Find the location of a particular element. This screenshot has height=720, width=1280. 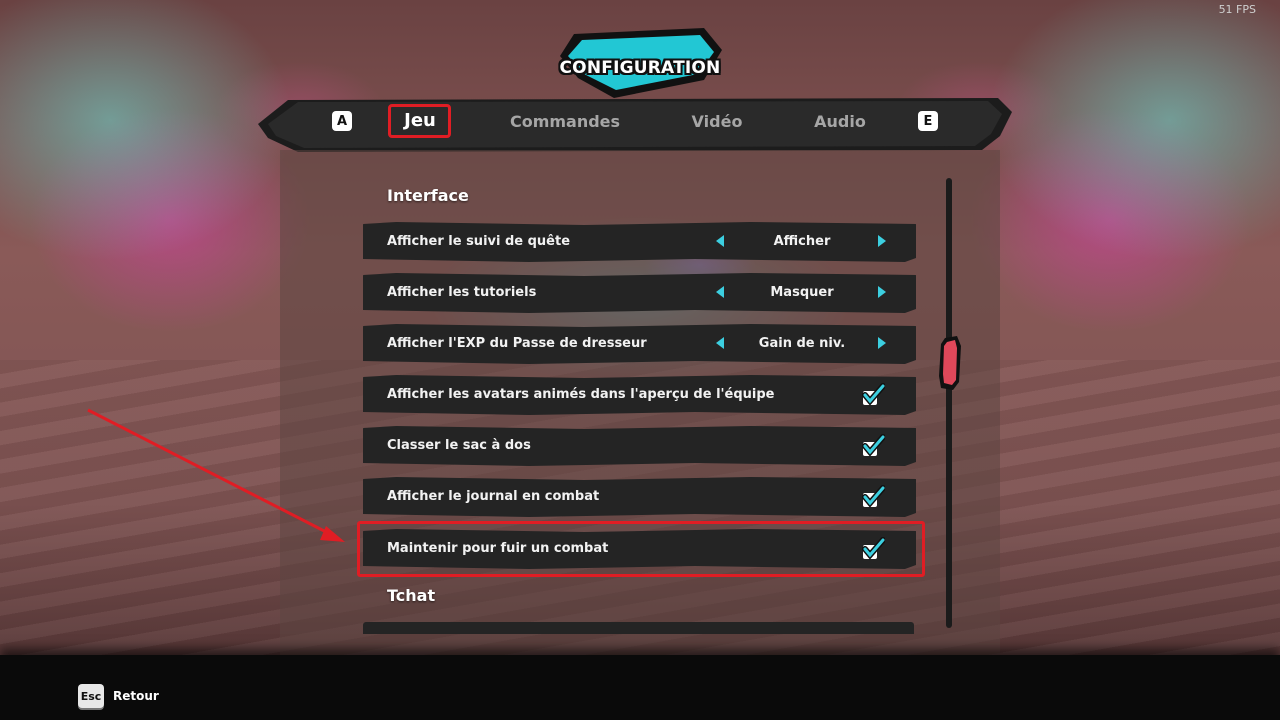

setting-value: Masquer is located at coordinates (802, 292).